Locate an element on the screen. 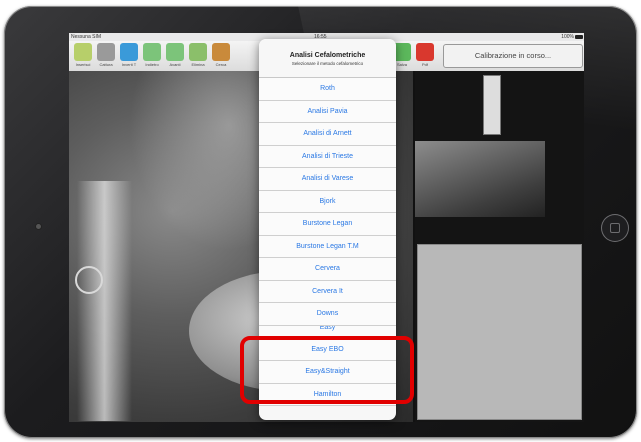 This screenshot has width=641, height=442. tool-elimina: Elimina is located at coordinates (198, 55).